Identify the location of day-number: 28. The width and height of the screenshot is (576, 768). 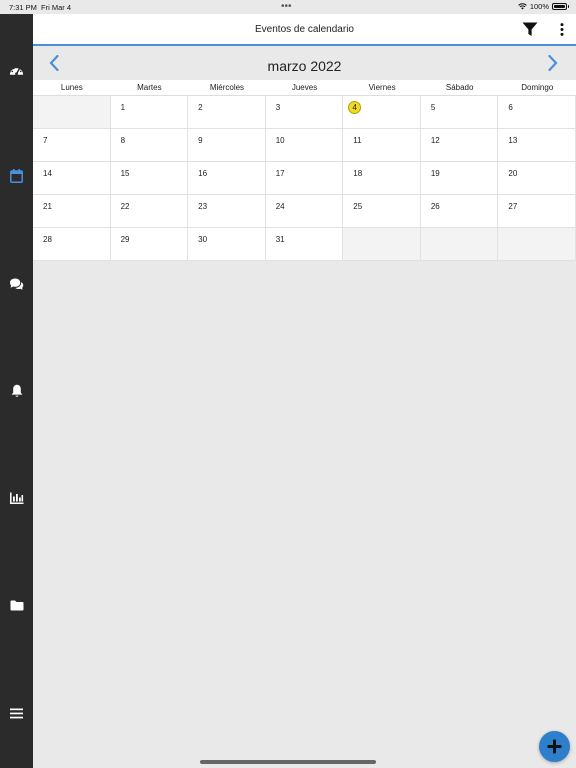
(47, 239).